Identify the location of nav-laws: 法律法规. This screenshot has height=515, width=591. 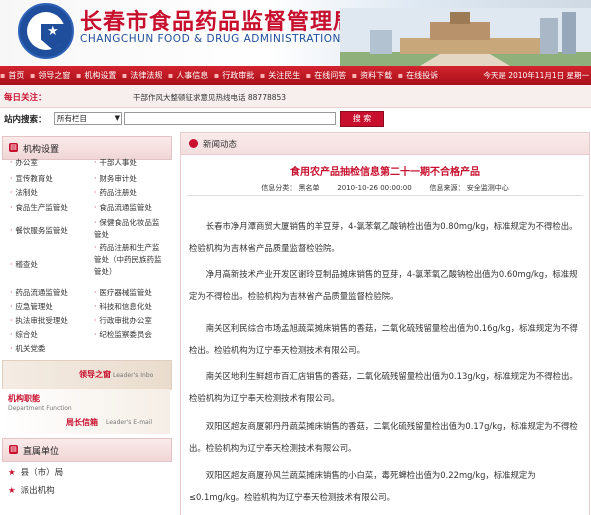
(146, 75).